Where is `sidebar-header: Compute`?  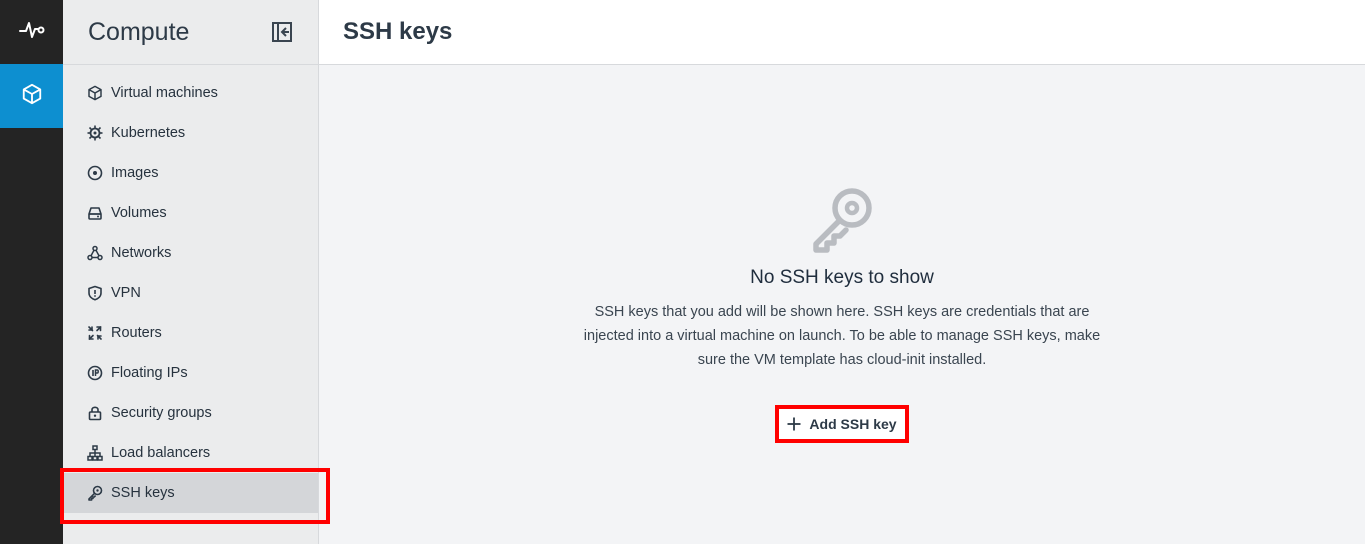
sidebar-header: Compute is located at coordinates (190, 32).